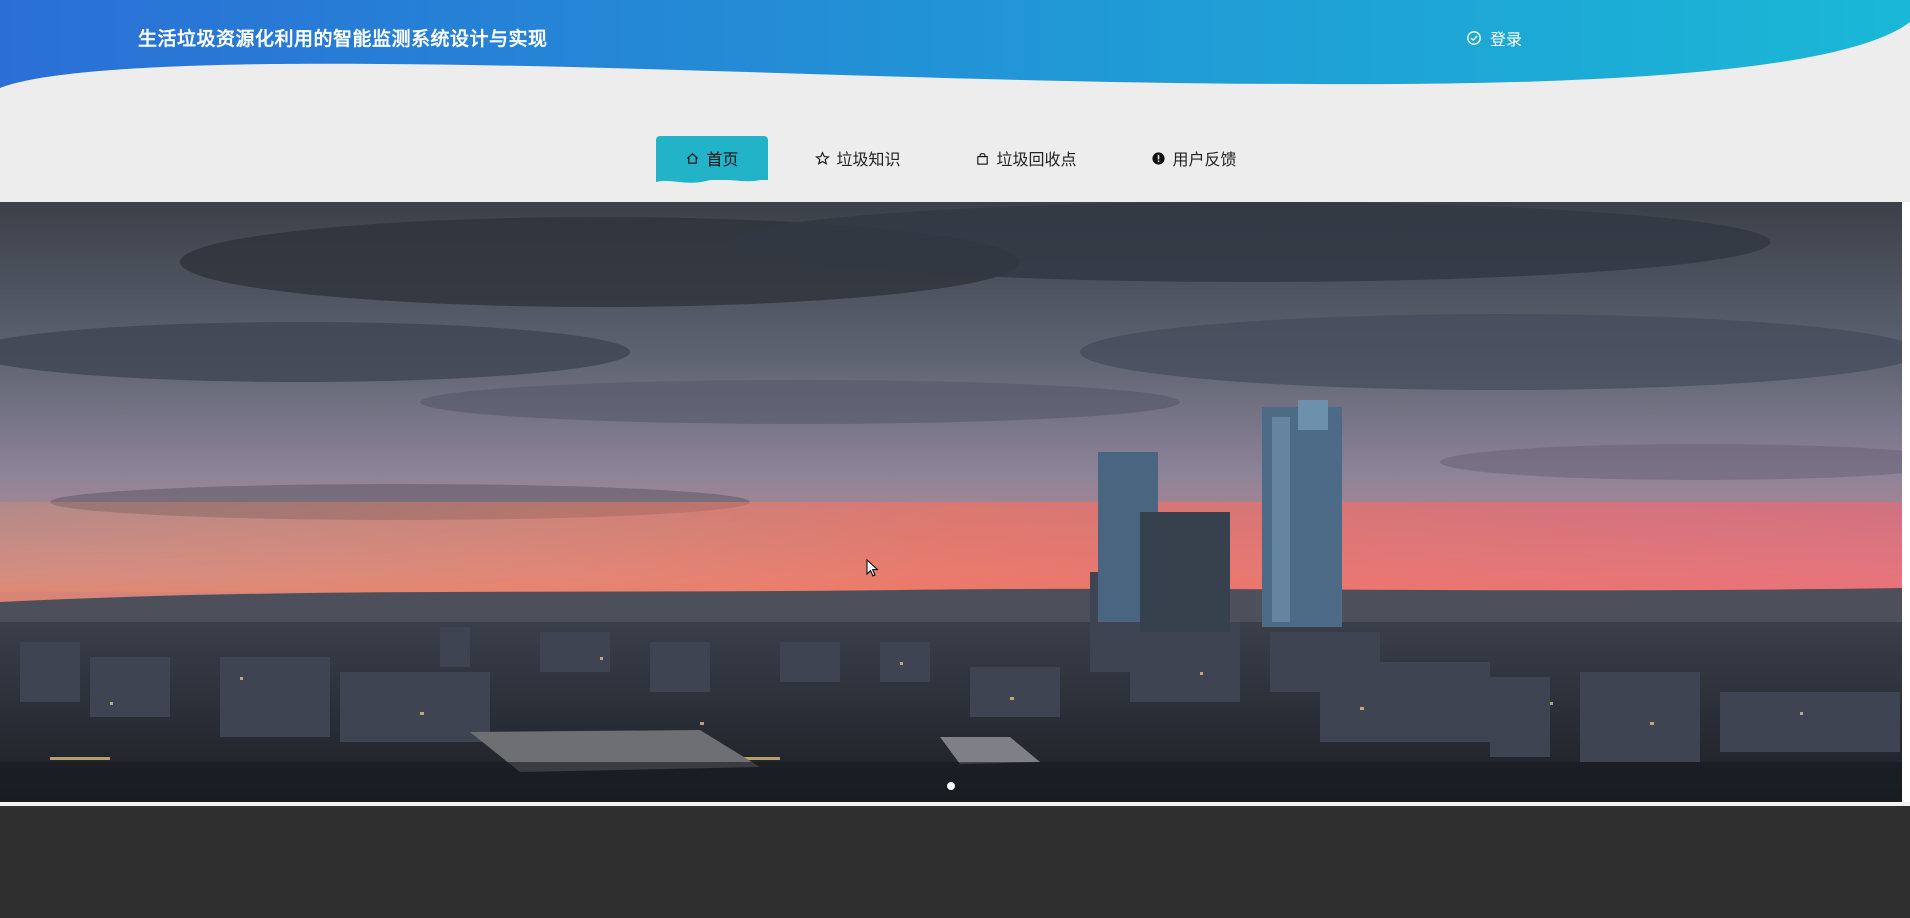  Describe the element at coordinates (1036, 159) in the screenshot. I see `nav-item-label: 垃圾回收点` at that location.